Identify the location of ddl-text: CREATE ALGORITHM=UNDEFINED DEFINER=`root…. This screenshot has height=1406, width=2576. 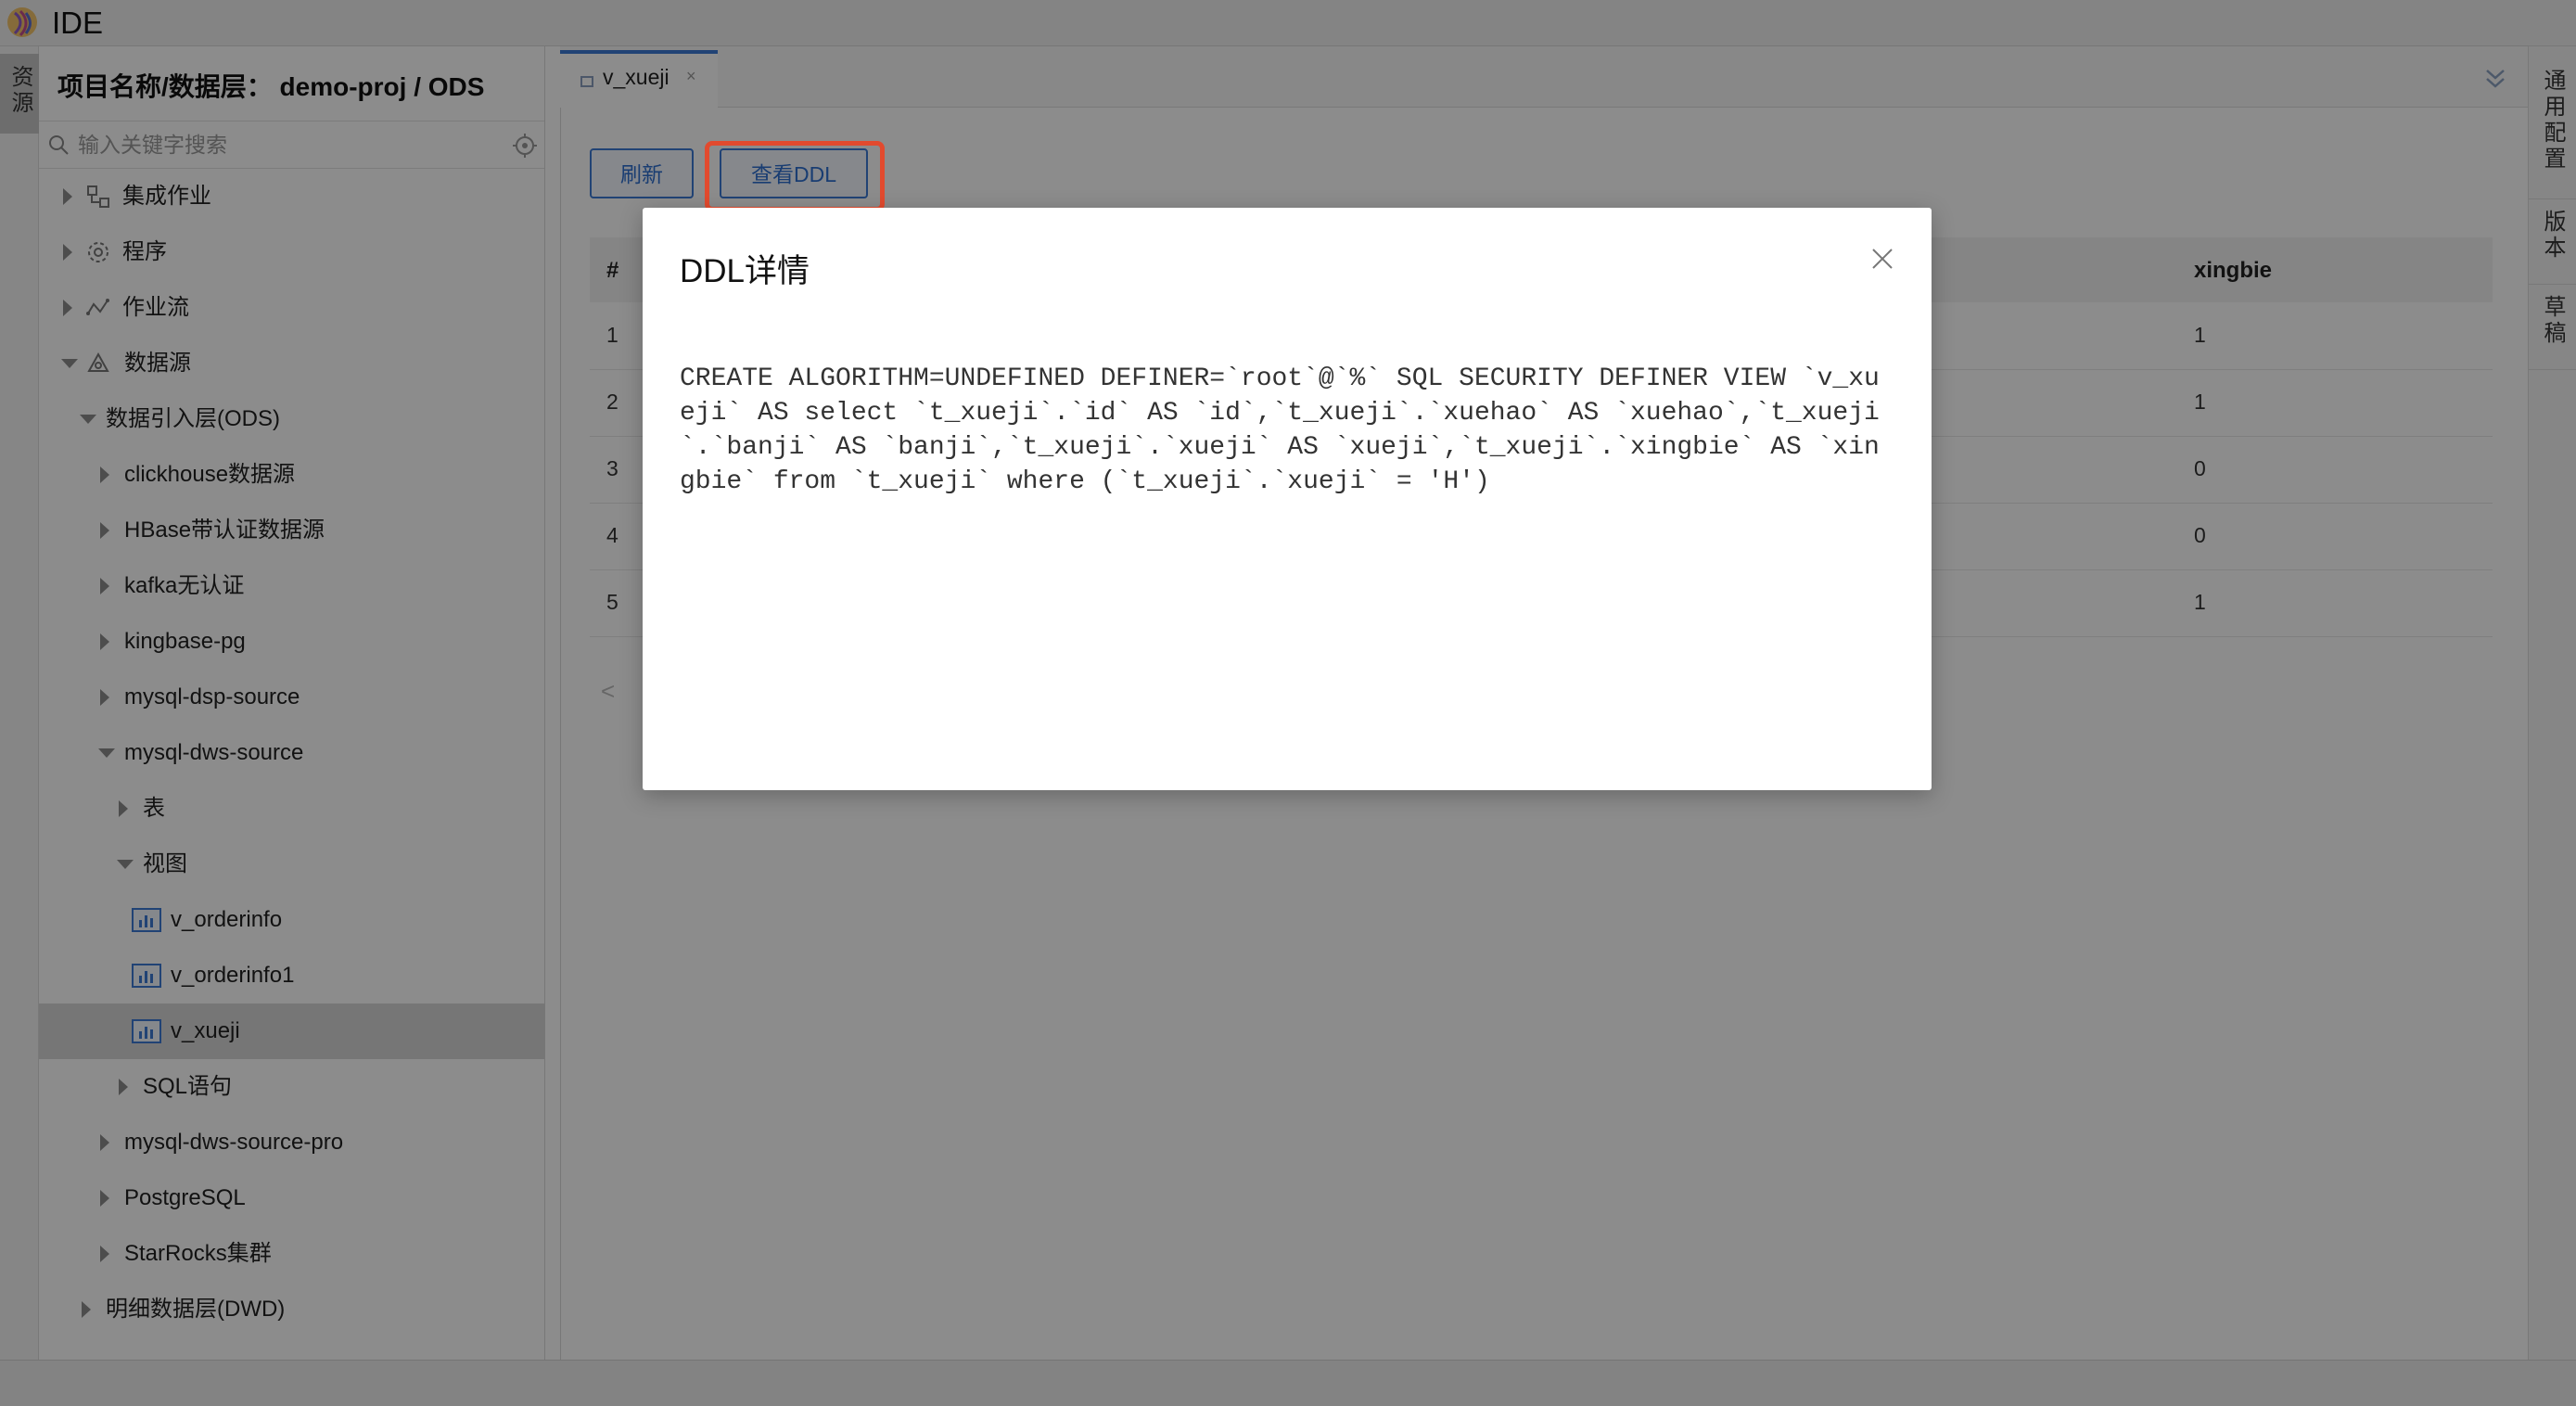
(1280, 430).